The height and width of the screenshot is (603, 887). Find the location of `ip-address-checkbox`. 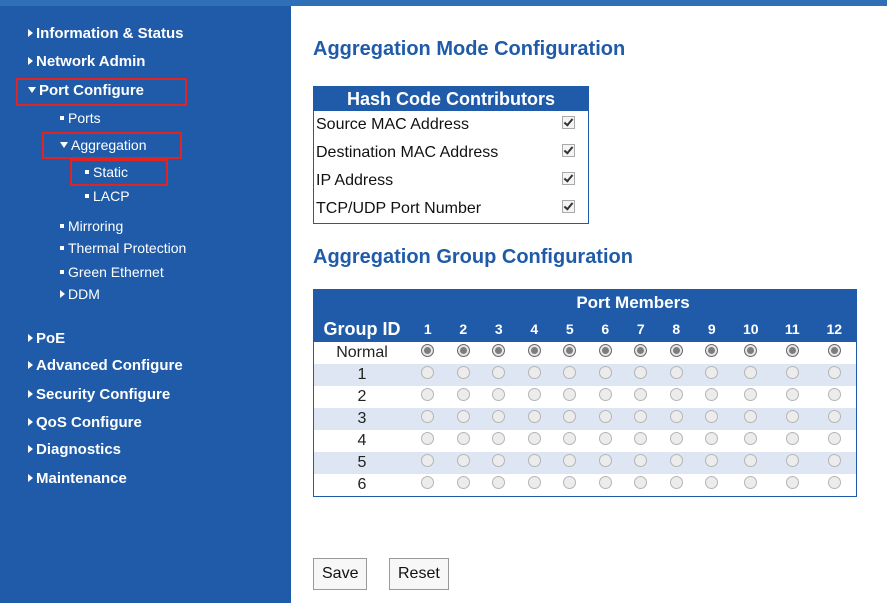

ip-address-checkbox is located at coordinates (568, 178).